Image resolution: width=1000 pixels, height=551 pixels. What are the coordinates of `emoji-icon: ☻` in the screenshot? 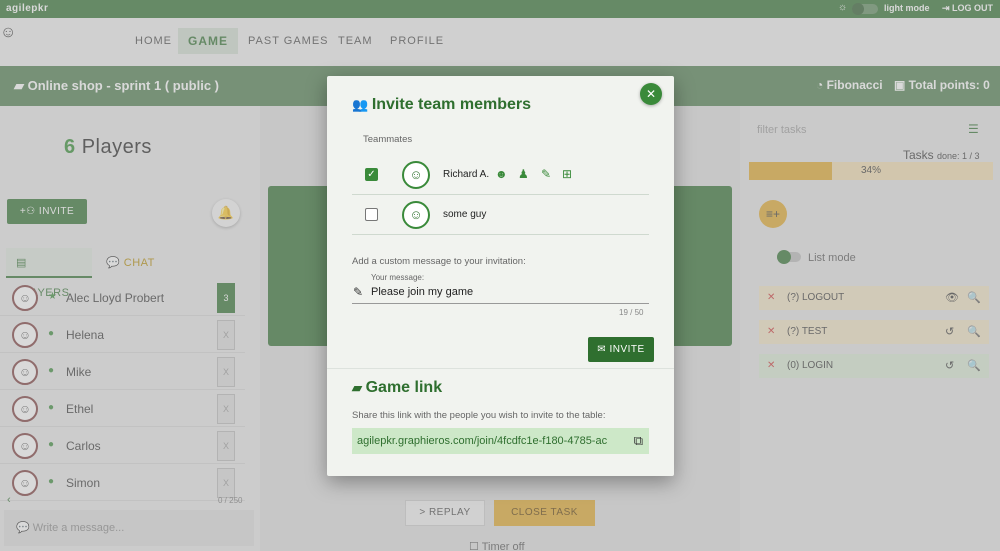 It's located at (501, 174).